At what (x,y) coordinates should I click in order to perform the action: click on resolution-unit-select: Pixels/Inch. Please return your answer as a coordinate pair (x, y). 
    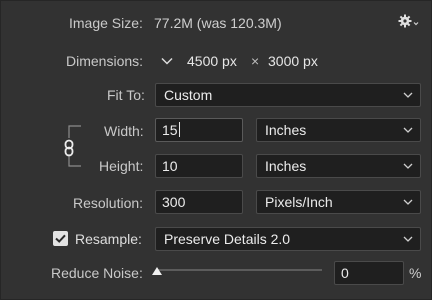
    Looking at the image, I should click on (338, 202).